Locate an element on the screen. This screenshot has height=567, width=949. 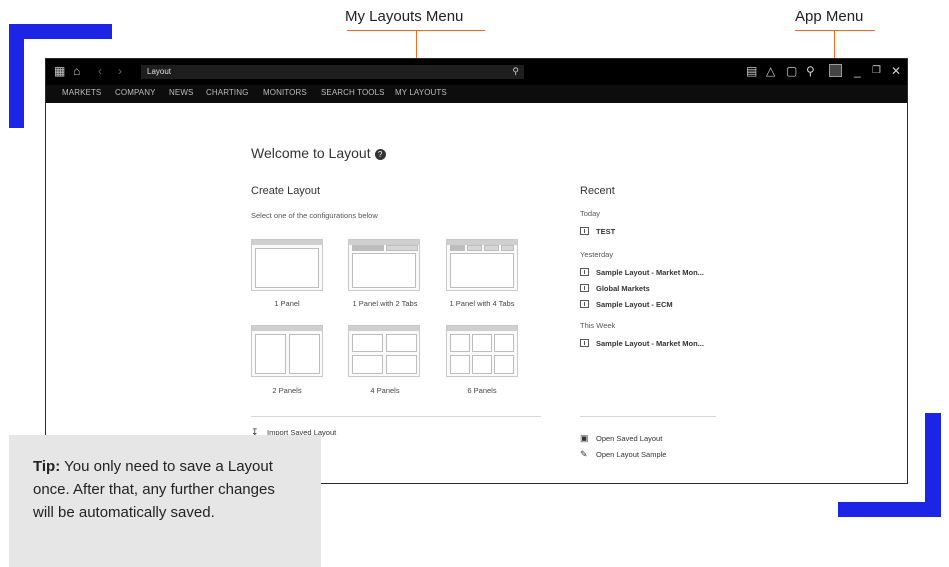
layout-option-1-panel-2-tabs is located at coordinates (384, 265).